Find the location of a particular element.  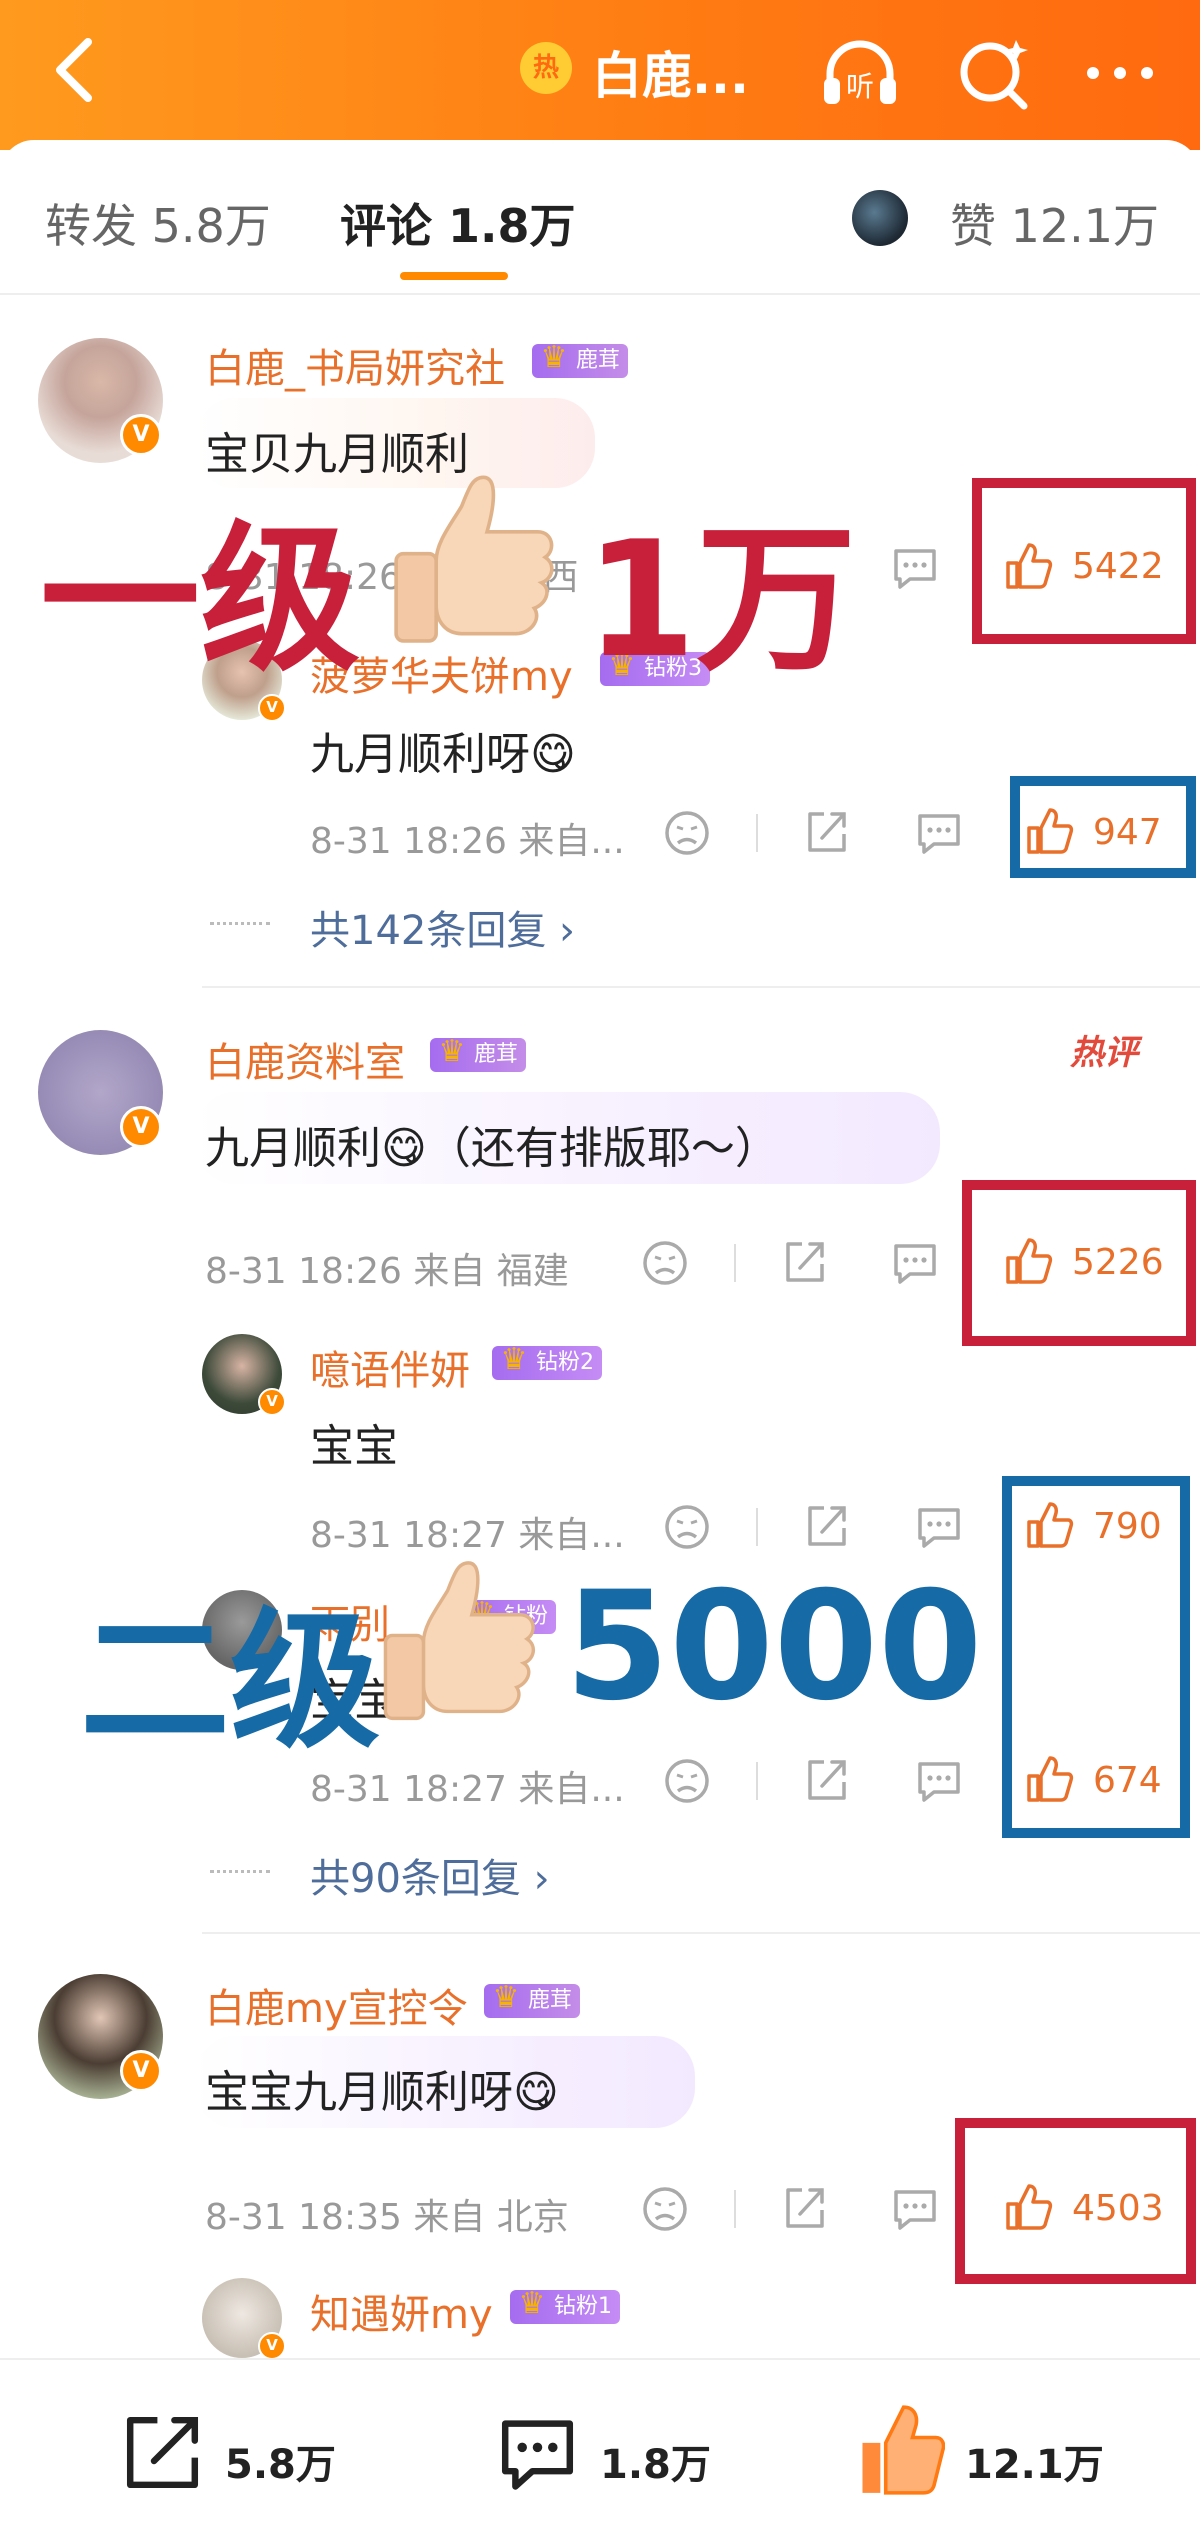

active-tab-indicator is located at coordinates (454, 276).